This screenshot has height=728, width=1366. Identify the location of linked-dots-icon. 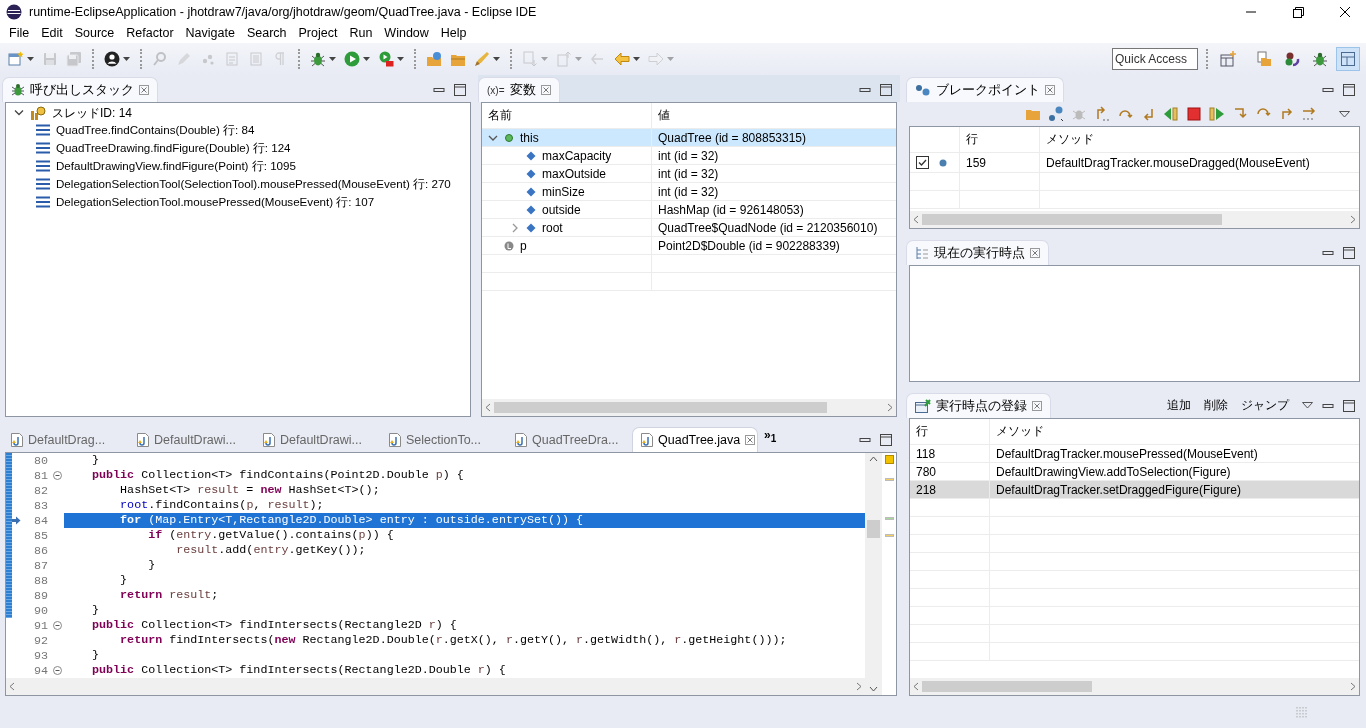
(1056, 114).